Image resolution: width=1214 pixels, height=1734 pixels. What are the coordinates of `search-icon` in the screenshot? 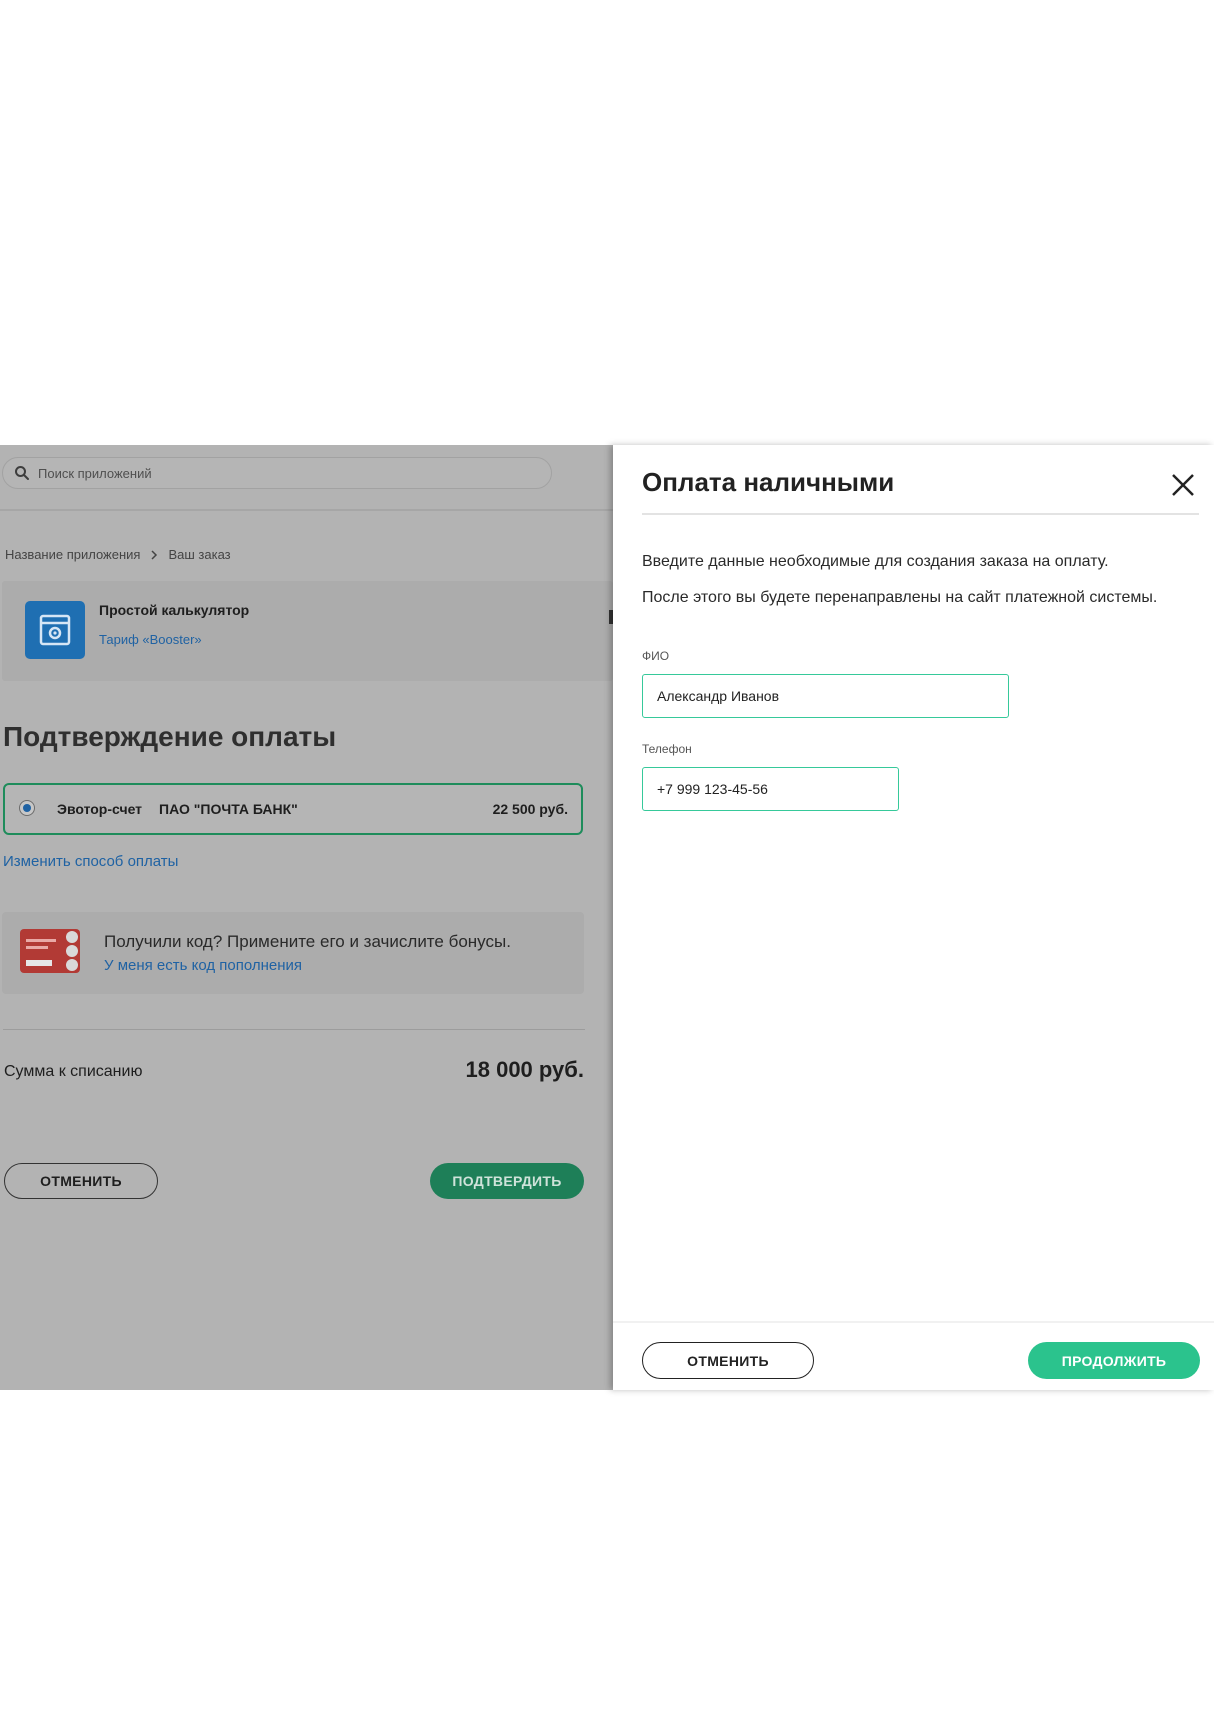 It's located at (22, 473).